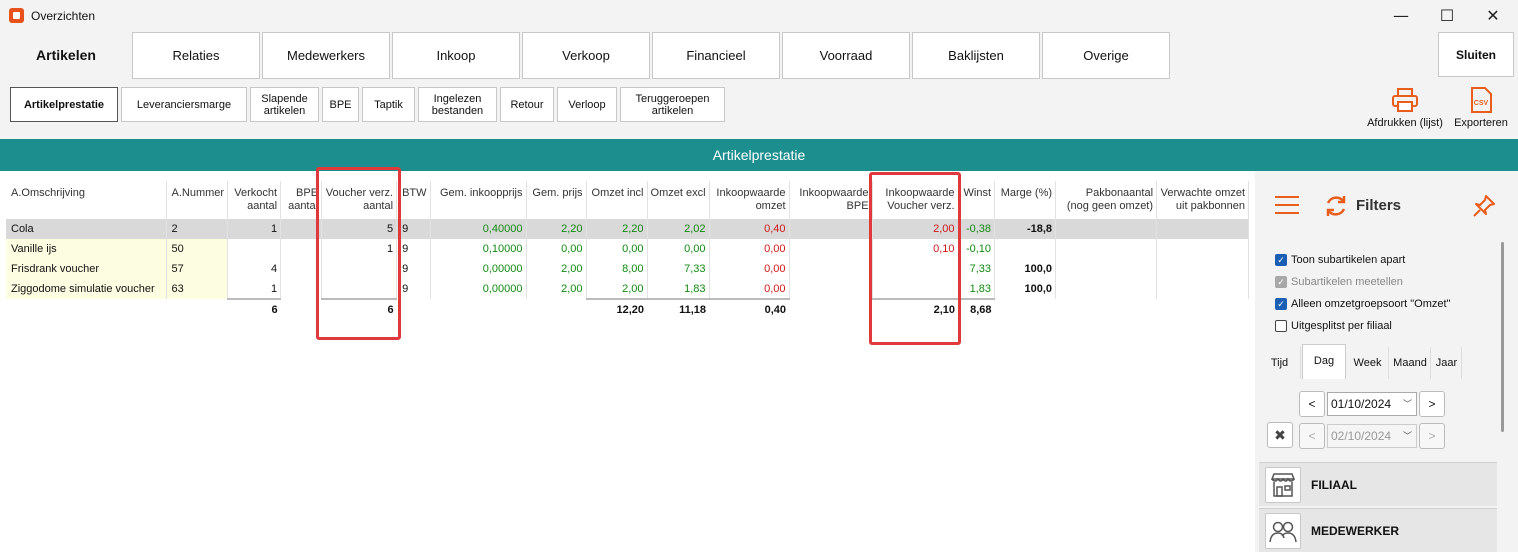 This screenshot has height=552, width=1518. I want to click on minimize-button: —, so click(1401, 15).